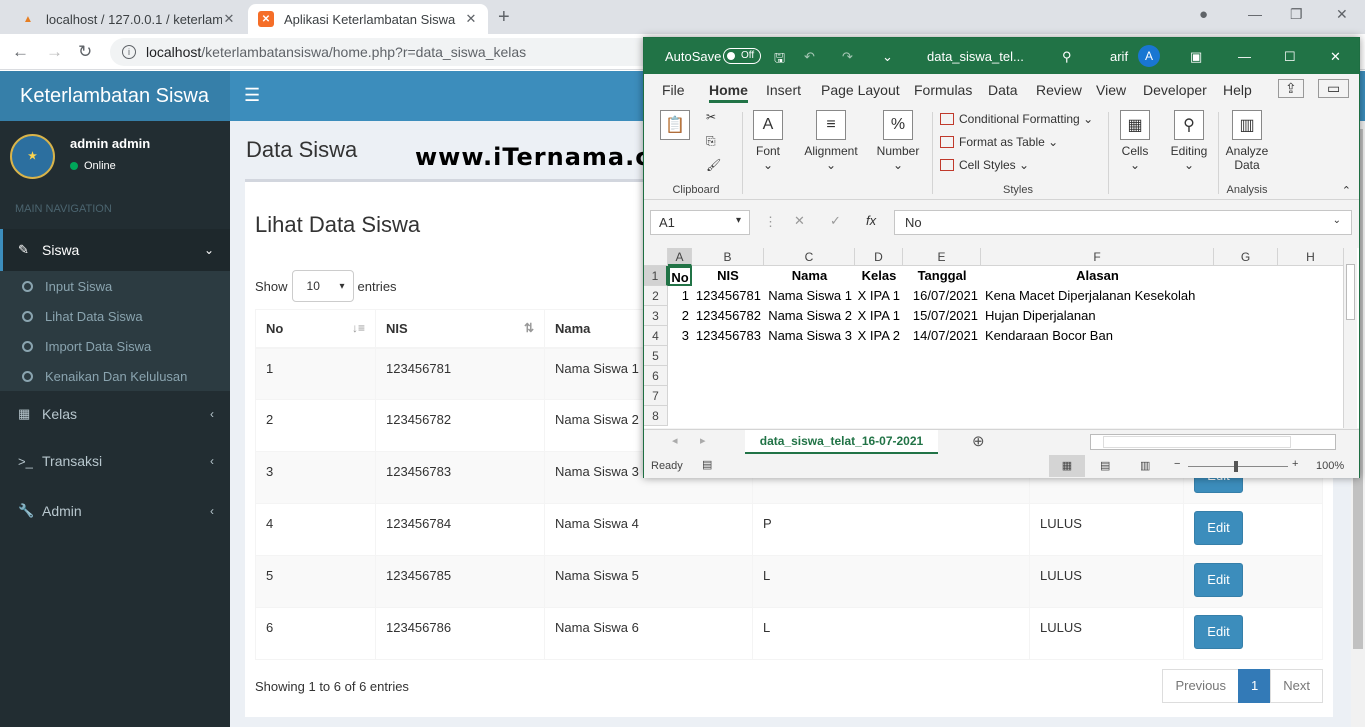  Describe the element at coordinates (1105, 465) in the screenshot. I see `page-layout-view-icon: ▤` at that location.